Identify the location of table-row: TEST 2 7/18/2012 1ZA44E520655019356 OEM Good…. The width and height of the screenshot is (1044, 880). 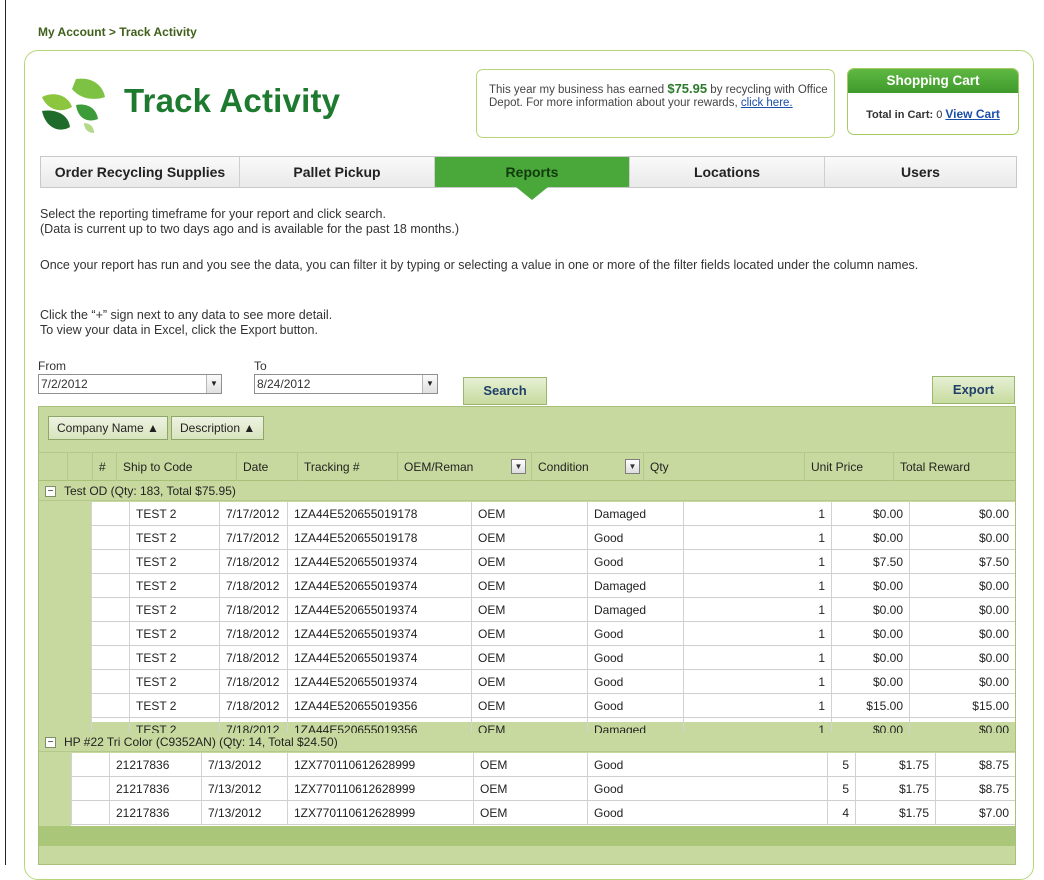
(553, 706).